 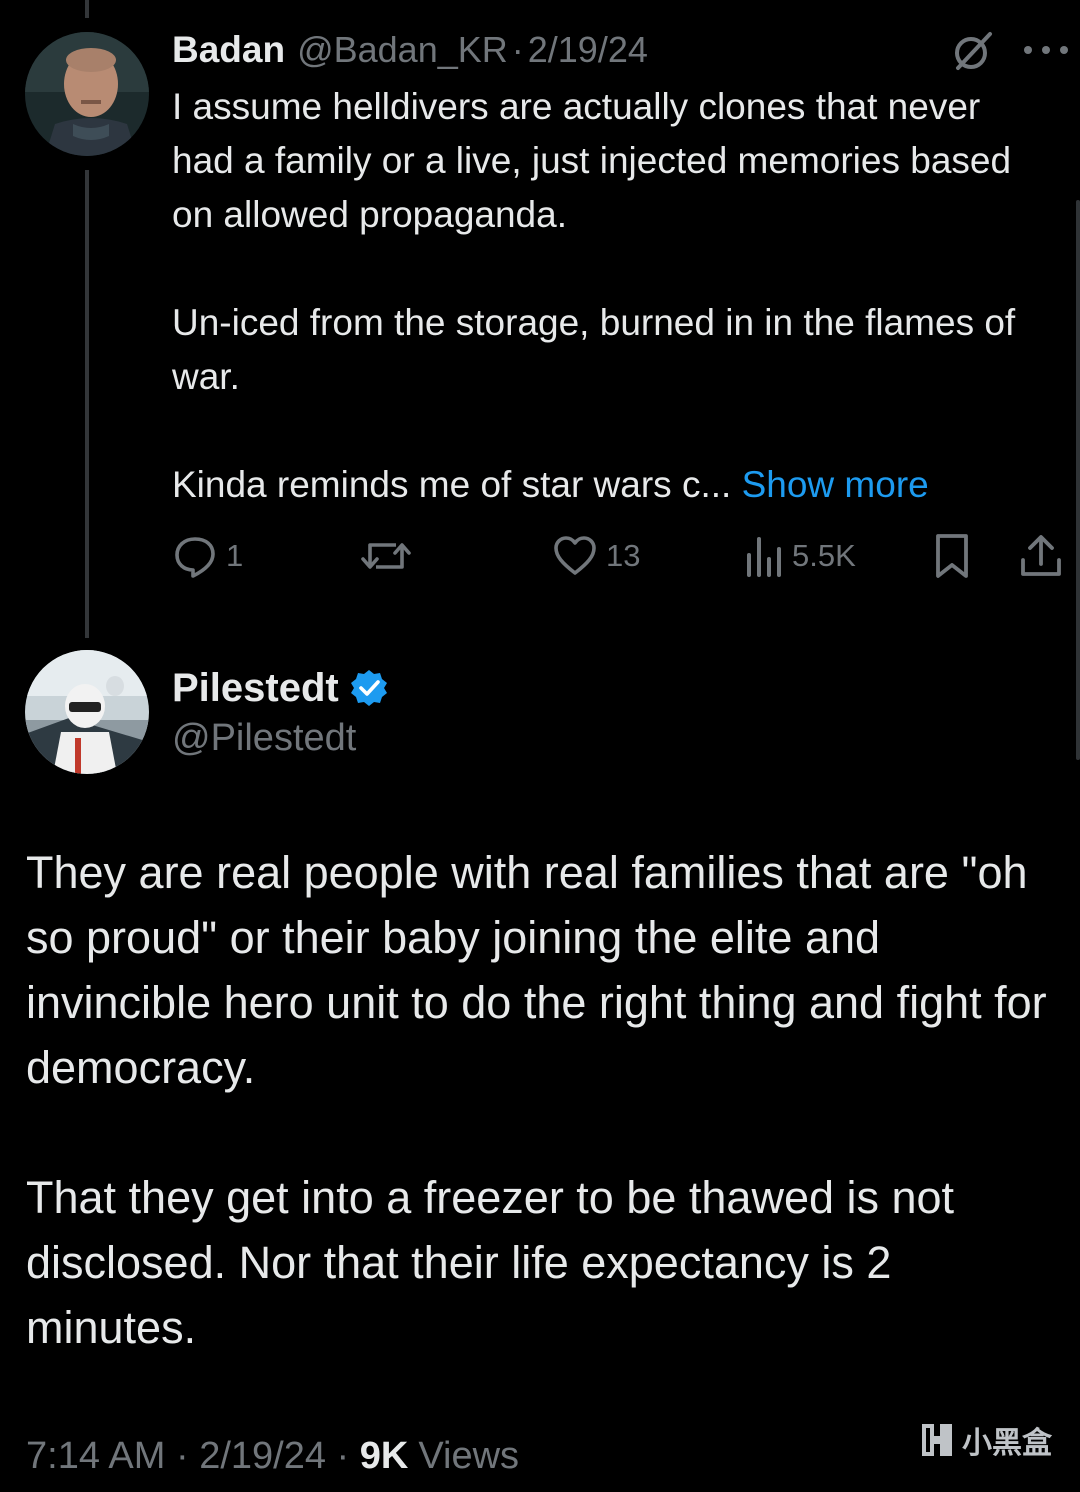 I want to click on grok-icon, so click(x=973, y=51).